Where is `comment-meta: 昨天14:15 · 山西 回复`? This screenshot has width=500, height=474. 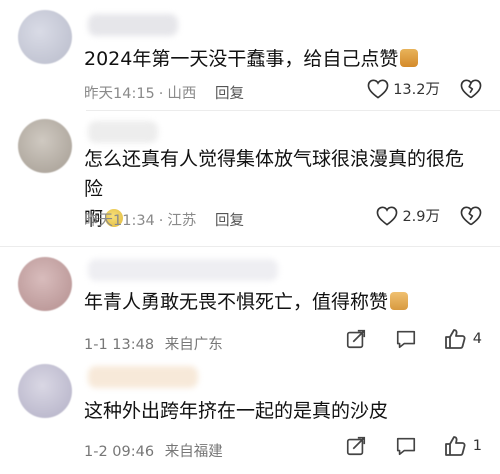 comment-meta: 昨天14:15 · 山西 回复 is located at coordinates (164, 94).